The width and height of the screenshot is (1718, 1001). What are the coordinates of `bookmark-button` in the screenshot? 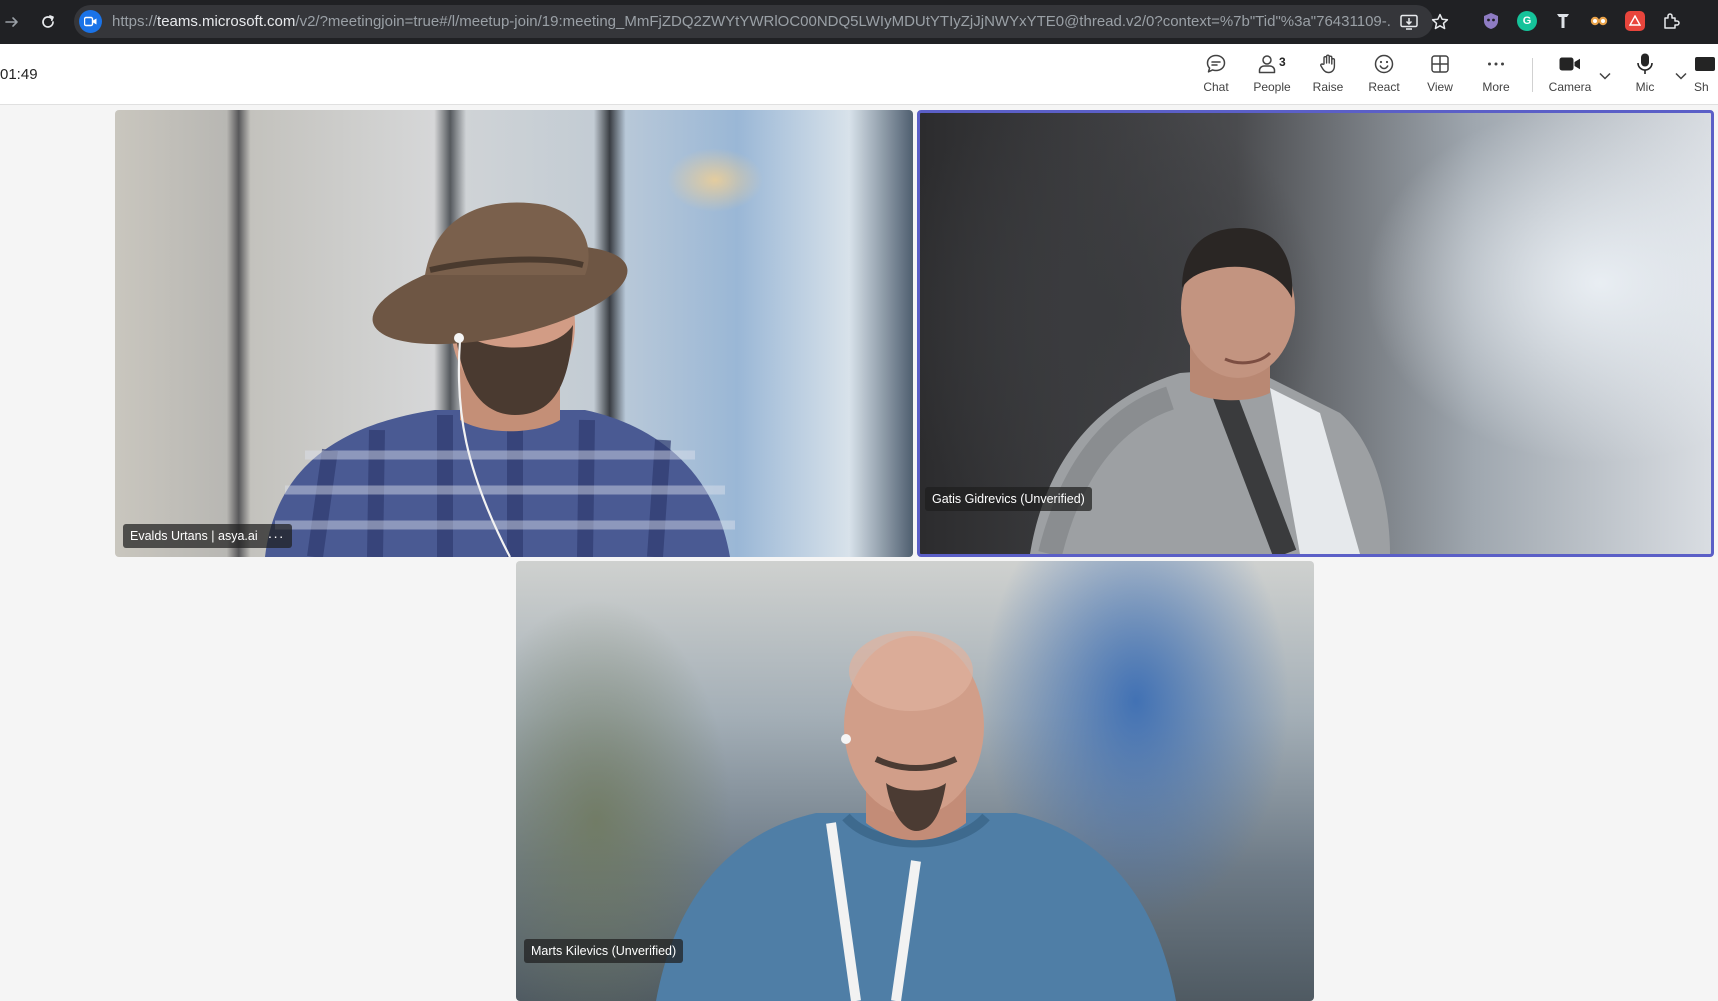 It's located at (1440, 22).